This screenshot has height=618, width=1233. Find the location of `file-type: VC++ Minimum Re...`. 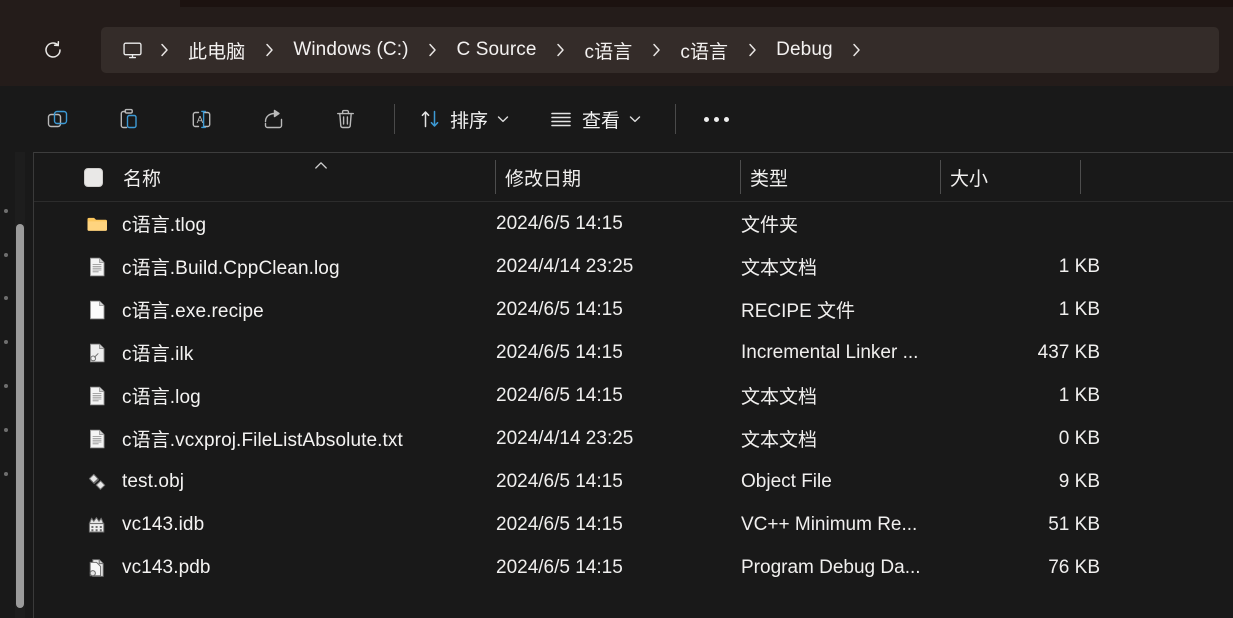

file-type: VC++ Minimum Re... is located at coordinates (829, 524).